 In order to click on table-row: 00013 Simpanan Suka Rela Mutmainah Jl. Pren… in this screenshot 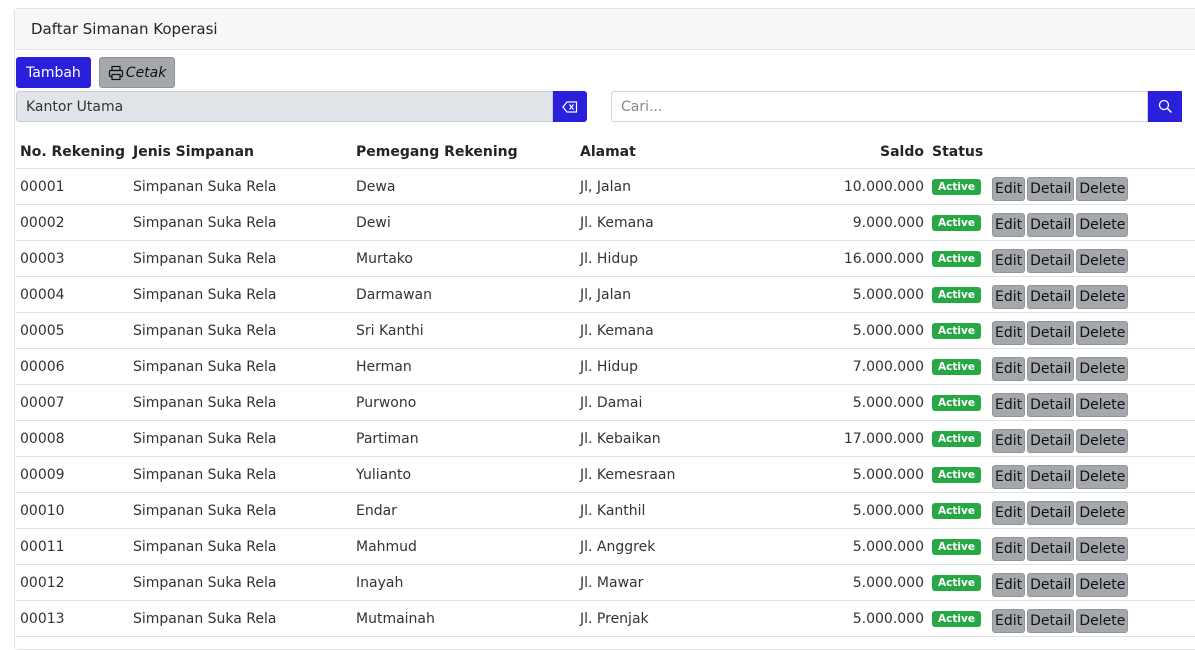, I will do `click(605, 618)`.